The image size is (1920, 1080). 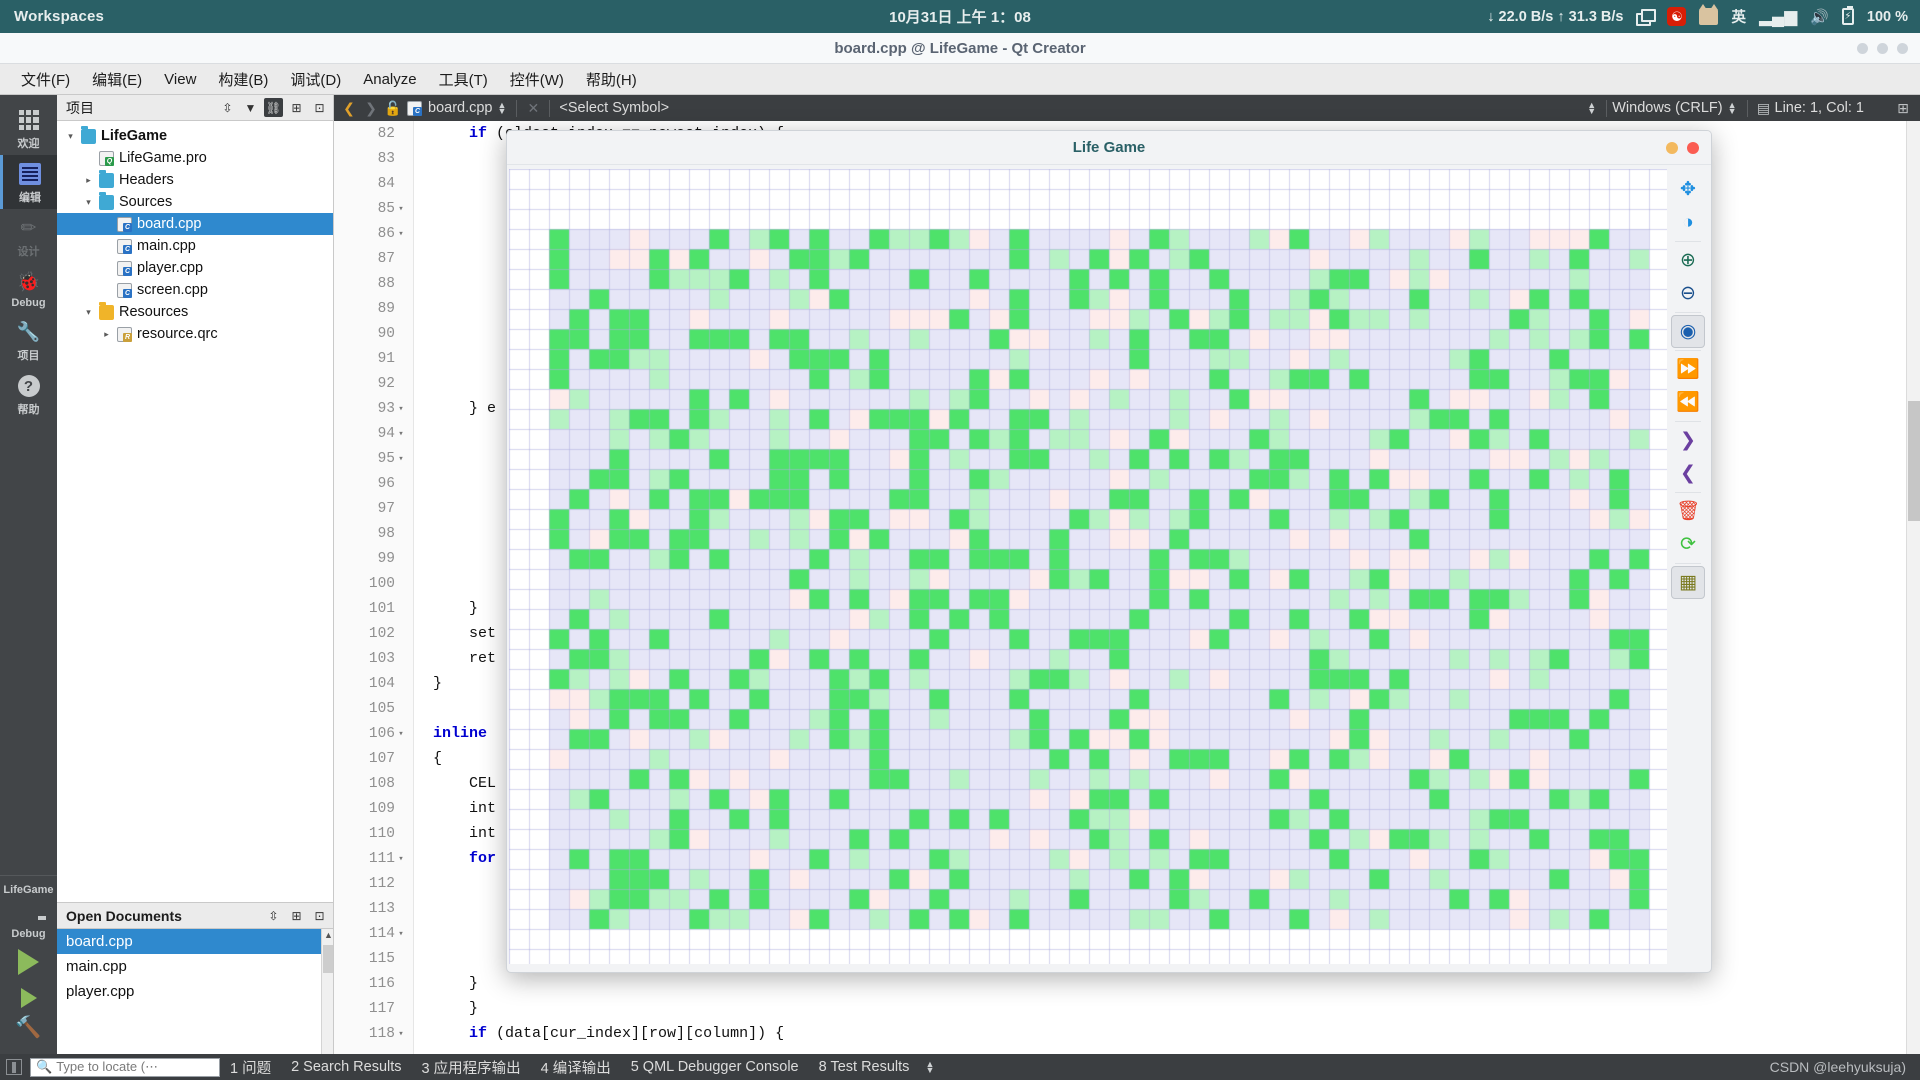 I want to click on output-stepper-icon: ▲ ▼, so click(x=929, y=1067).